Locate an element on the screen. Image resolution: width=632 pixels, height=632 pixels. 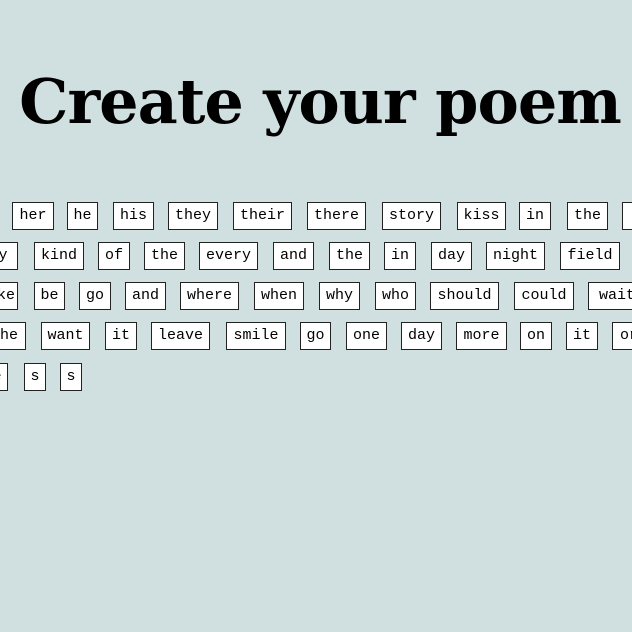
word-tile: there is located at coordinates (336, 216).